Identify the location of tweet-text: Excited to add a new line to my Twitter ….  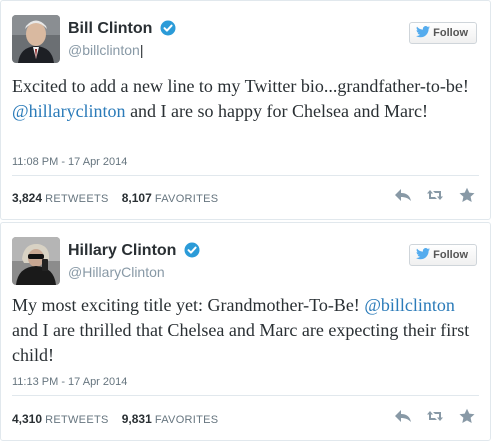
(245, 99).